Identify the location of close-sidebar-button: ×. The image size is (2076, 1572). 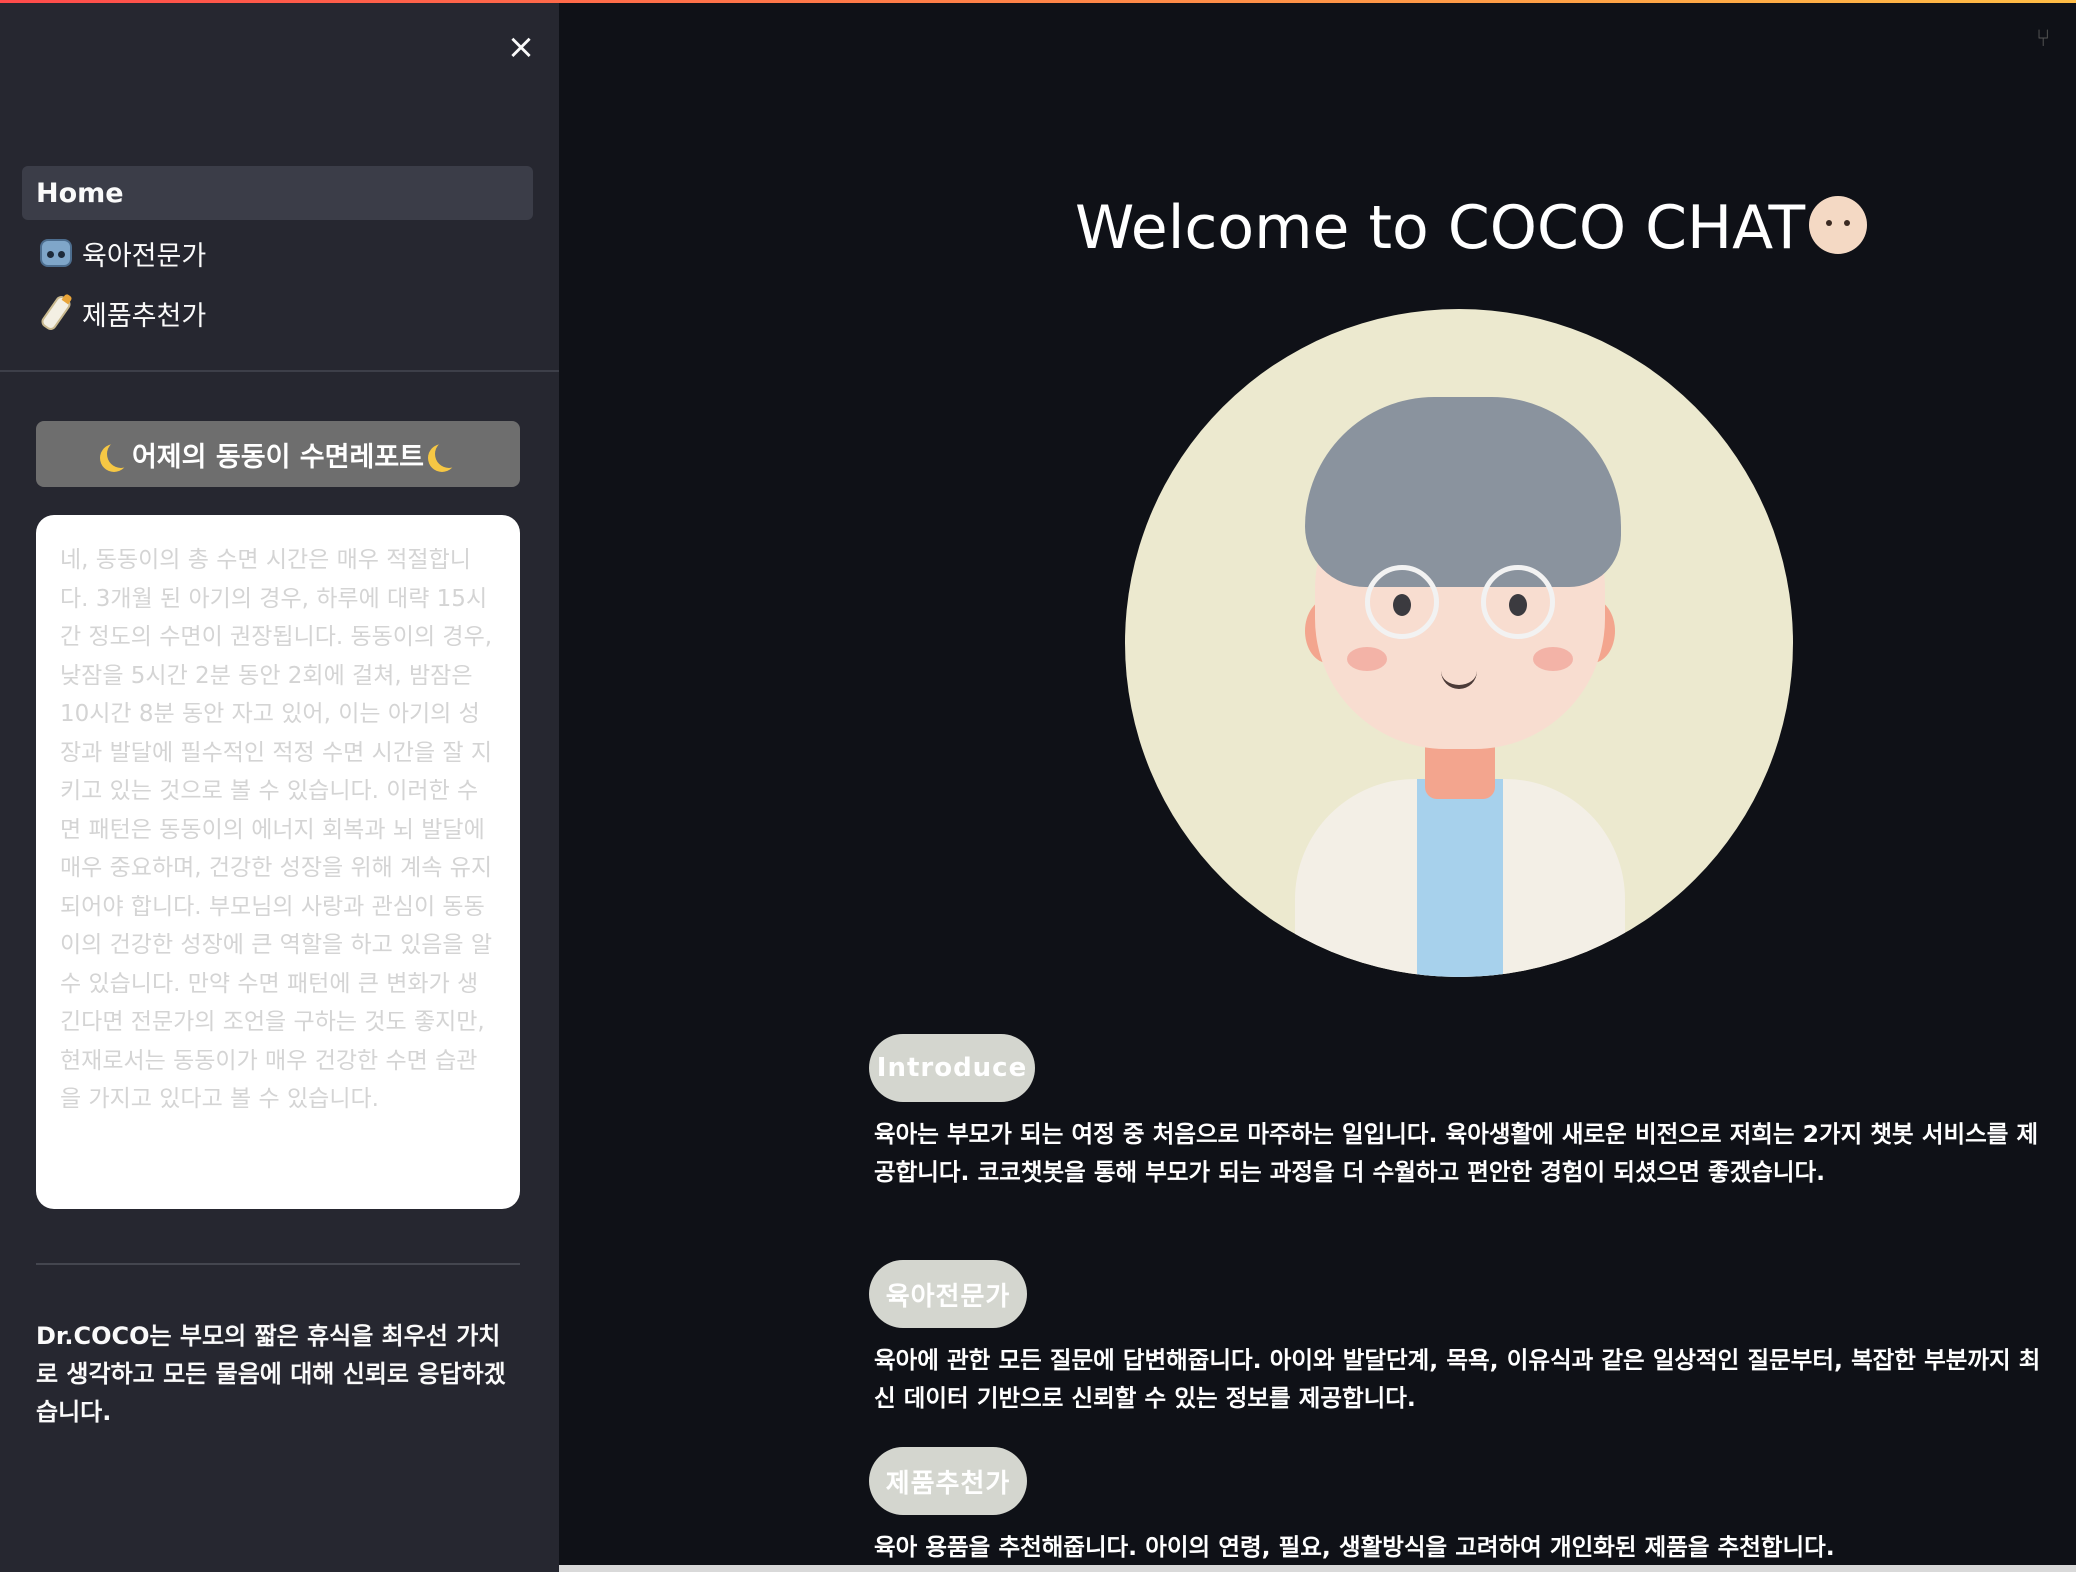
(521, 47).